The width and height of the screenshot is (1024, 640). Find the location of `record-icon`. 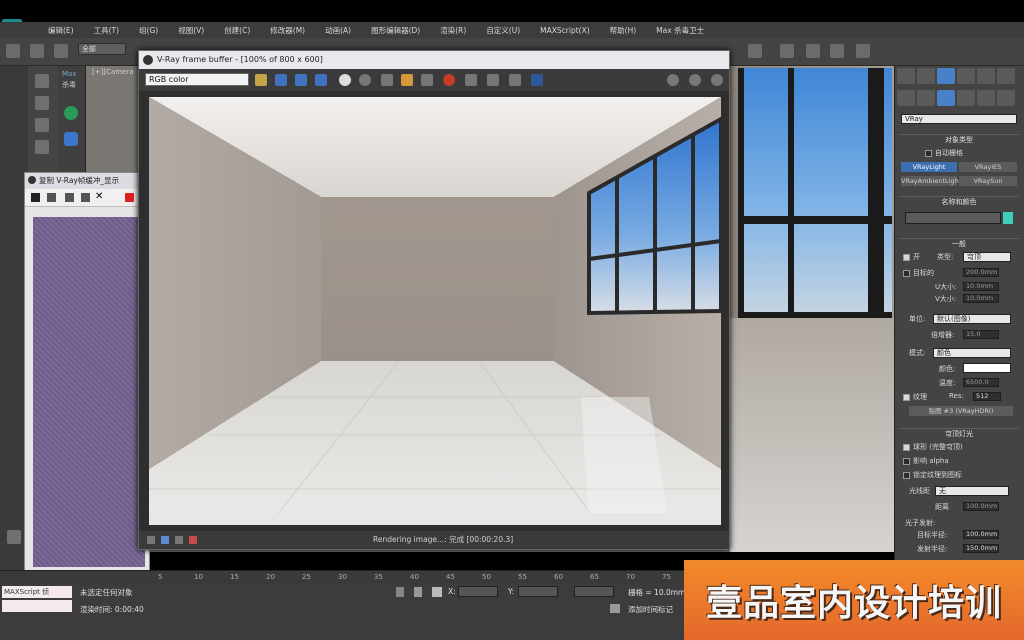

record-icon is located at coordinates (129, 197).